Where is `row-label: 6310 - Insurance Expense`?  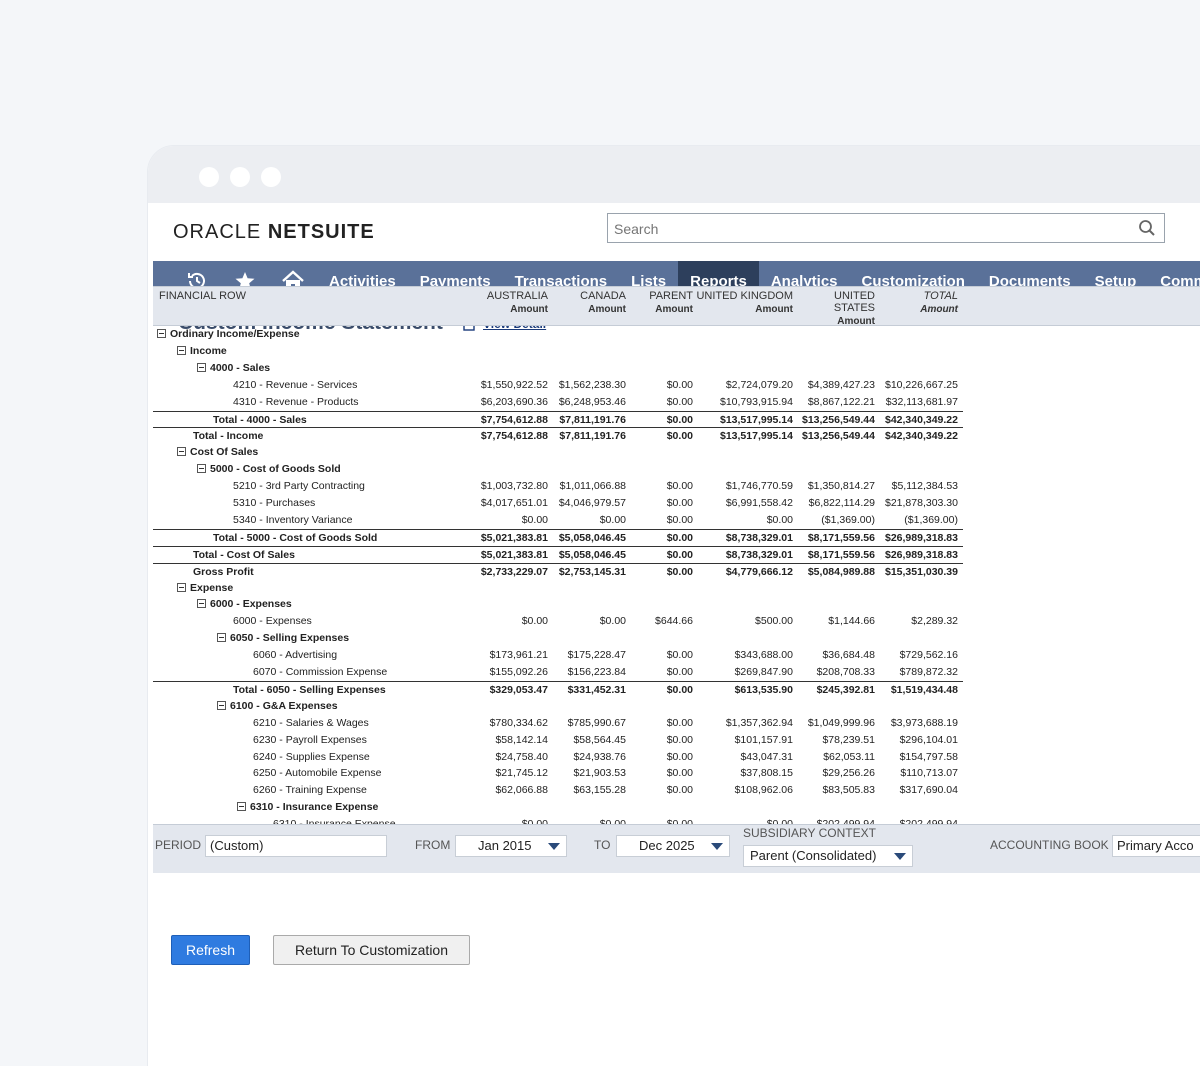
row-label: 6310 - Insurance Expense is located at coordinates (314, 807).